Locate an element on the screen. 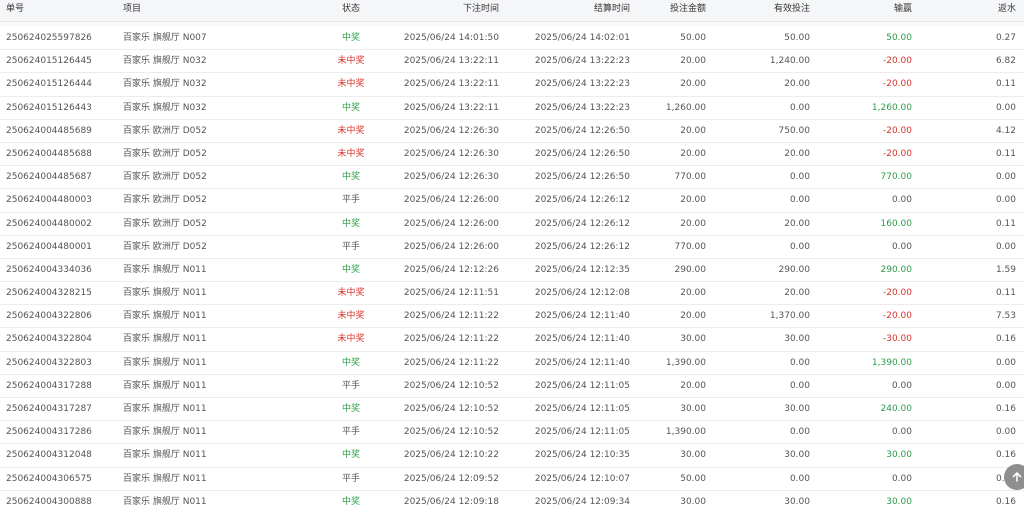 Image resolution: width=1024 pixels, height=510 pixels. bet-time-cell: 2025/06/24 14:01:50 is located at coordinates (451, 38).